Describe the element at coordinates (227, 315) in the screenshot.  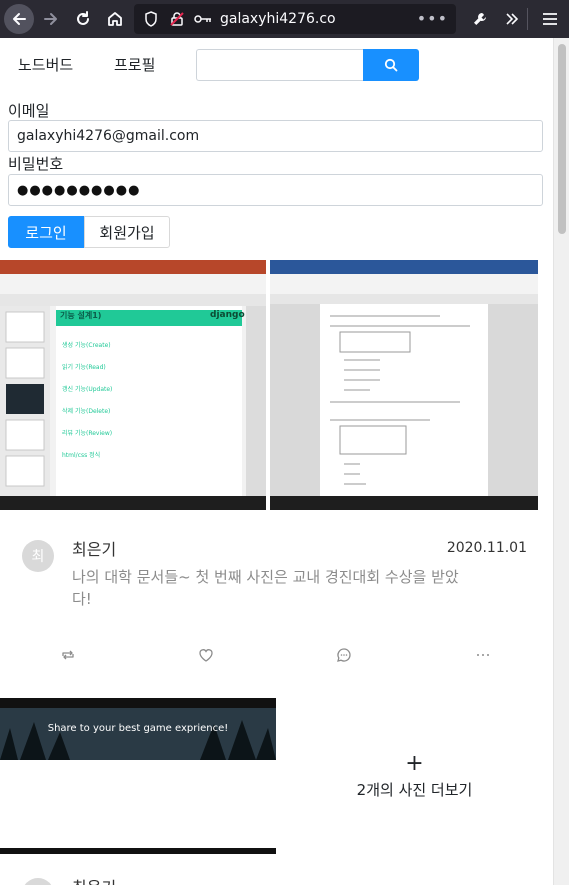
I see `slide-brand: django` at that location.